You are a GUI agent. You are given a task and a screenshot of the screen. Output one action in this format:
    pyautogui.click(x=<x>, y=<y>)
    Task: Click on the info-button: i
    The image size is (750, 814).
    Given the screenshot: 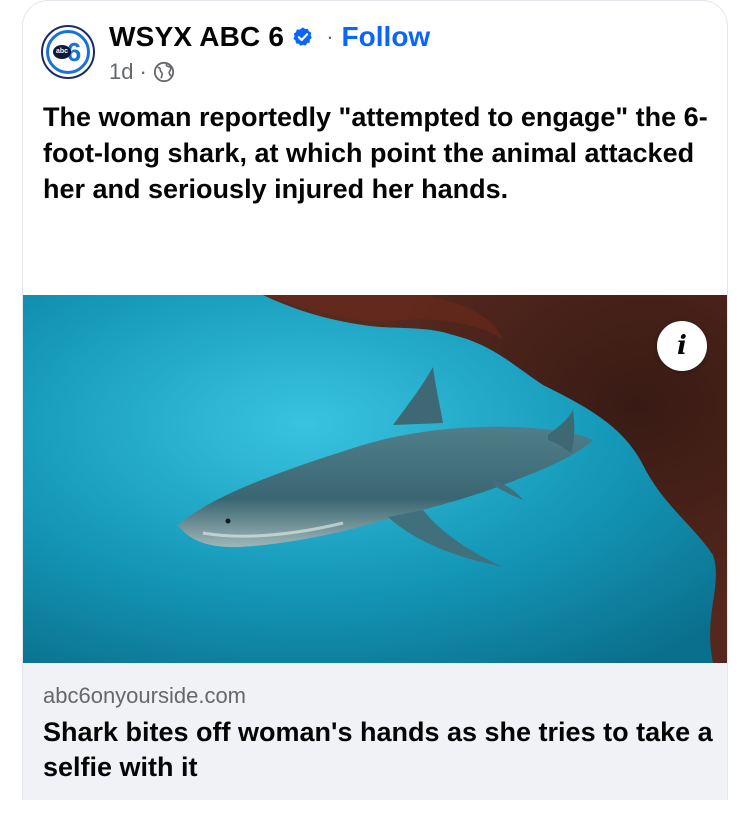 What is the action you would take?
    pyautogui.click(x=682, y=346)
    